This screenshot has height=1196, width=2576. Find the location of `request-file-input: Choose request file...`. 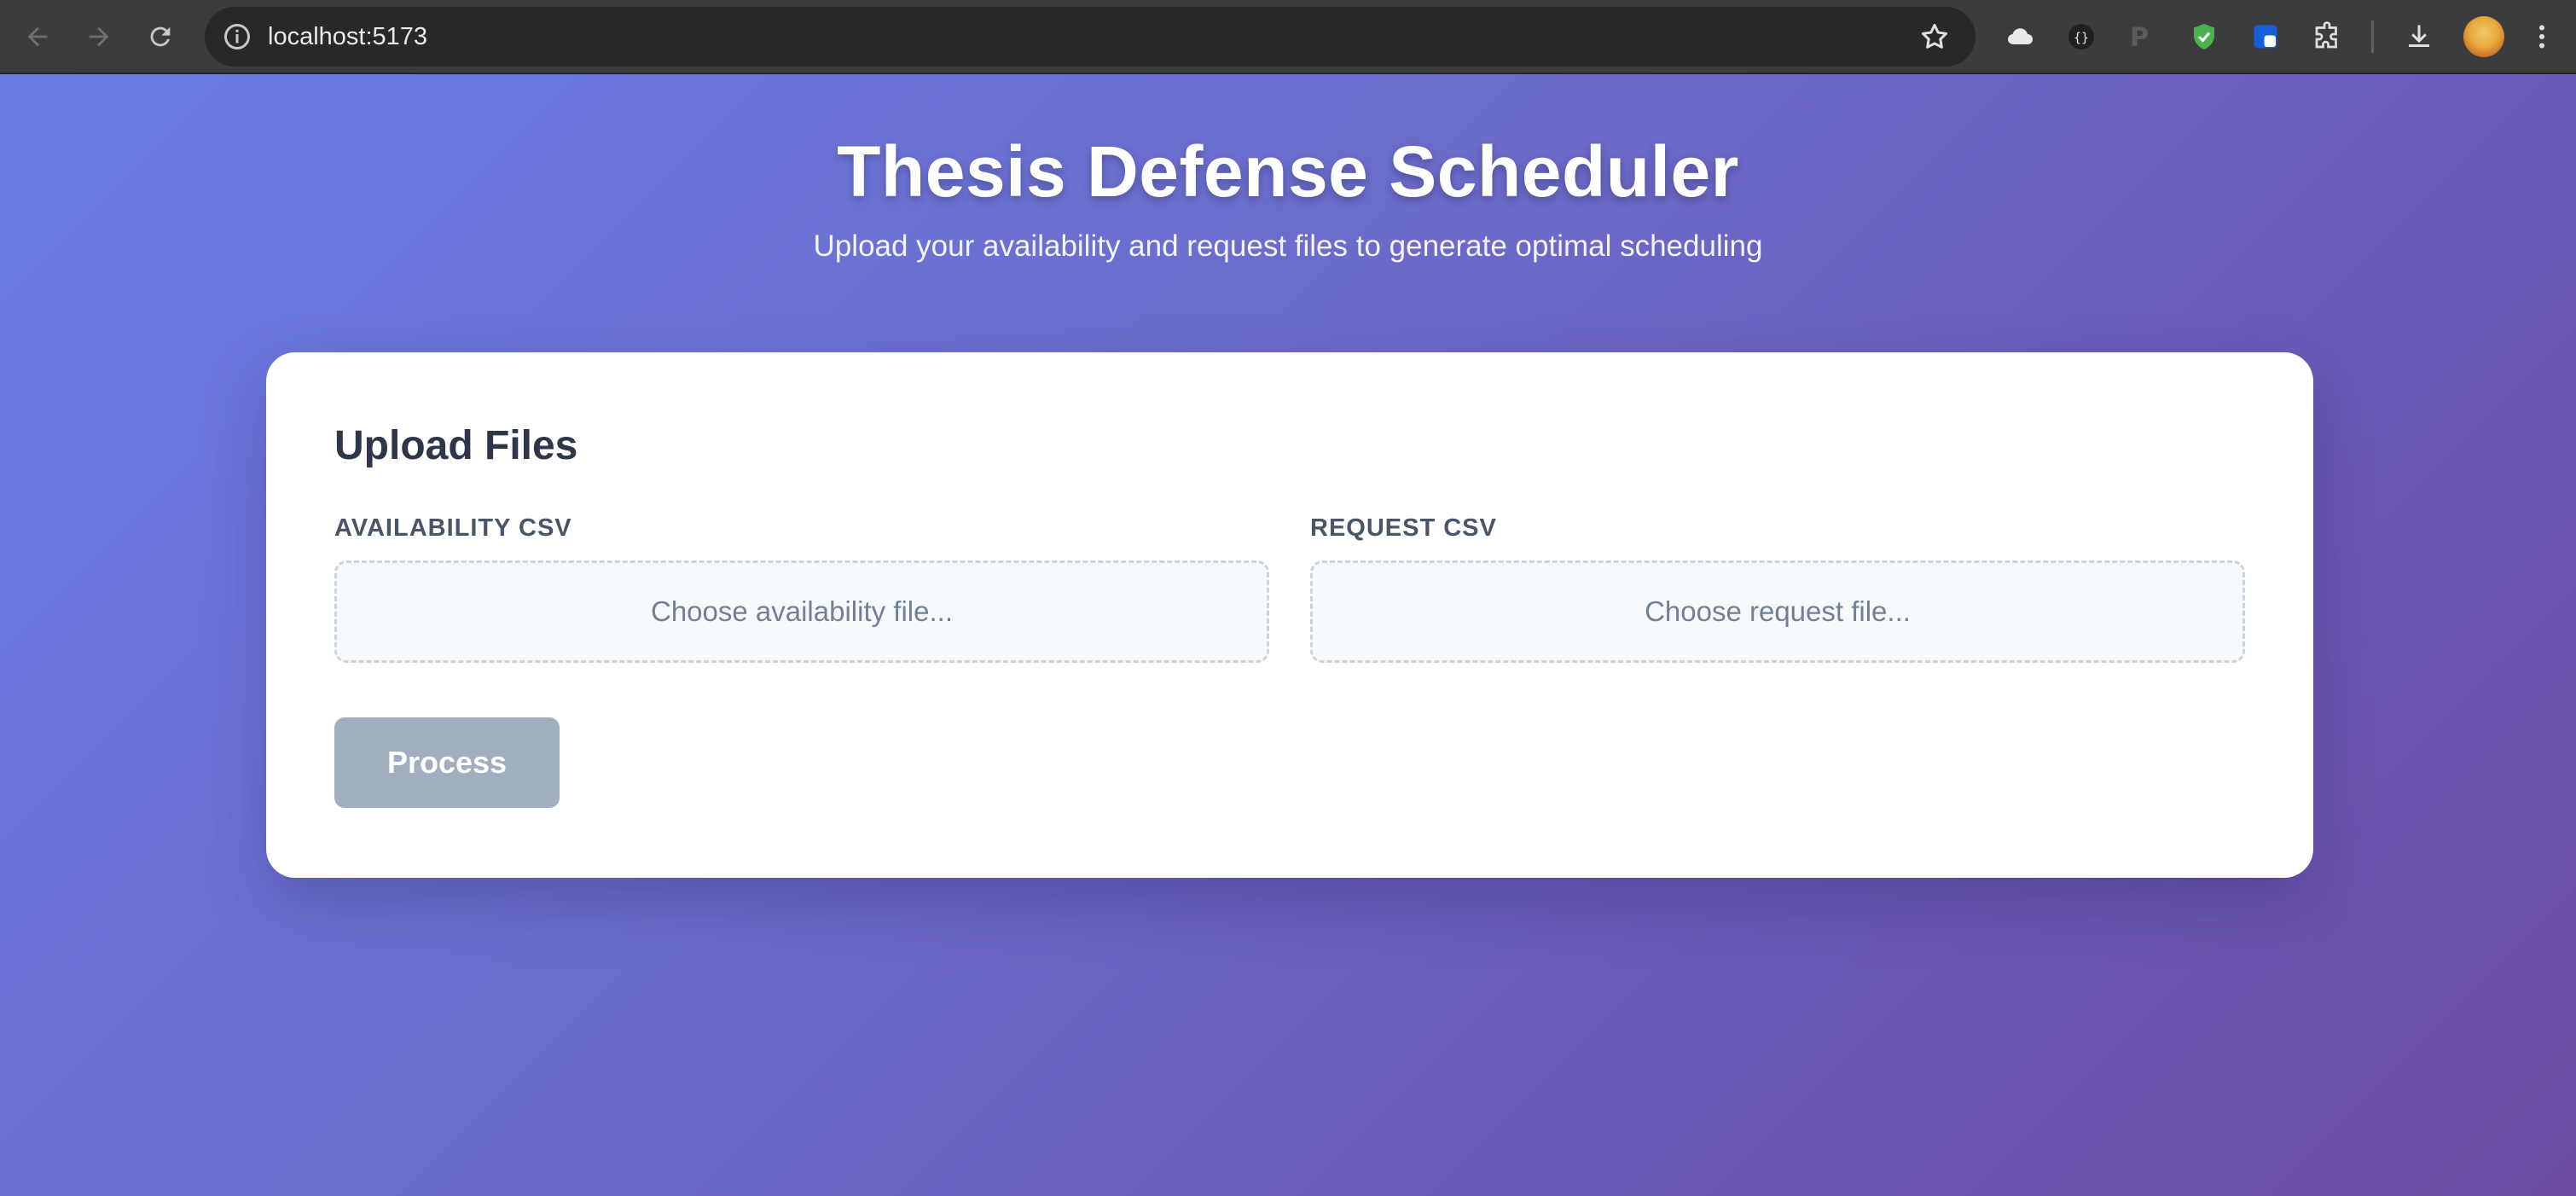

request-file-input: Choose request file... is located at coordinates (1777, 611).